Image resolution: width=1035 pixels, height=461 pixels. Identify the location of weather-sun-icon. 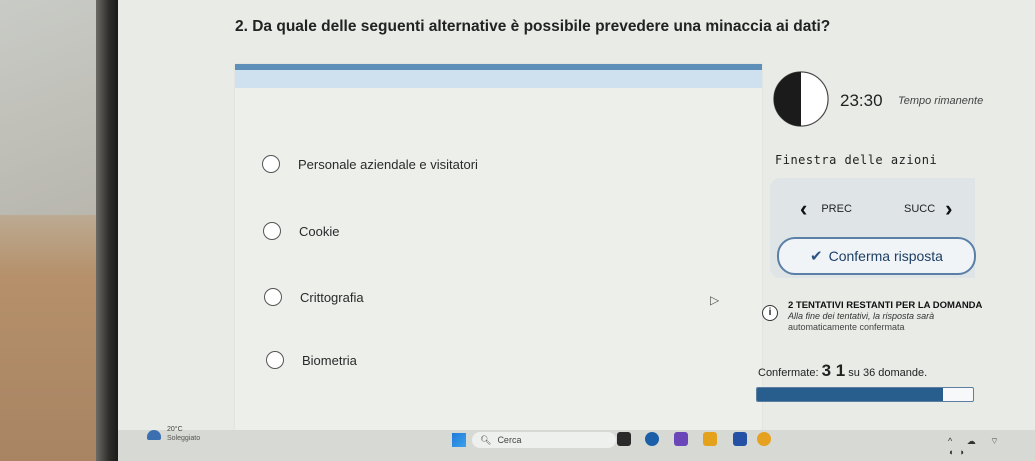
(154, 435).